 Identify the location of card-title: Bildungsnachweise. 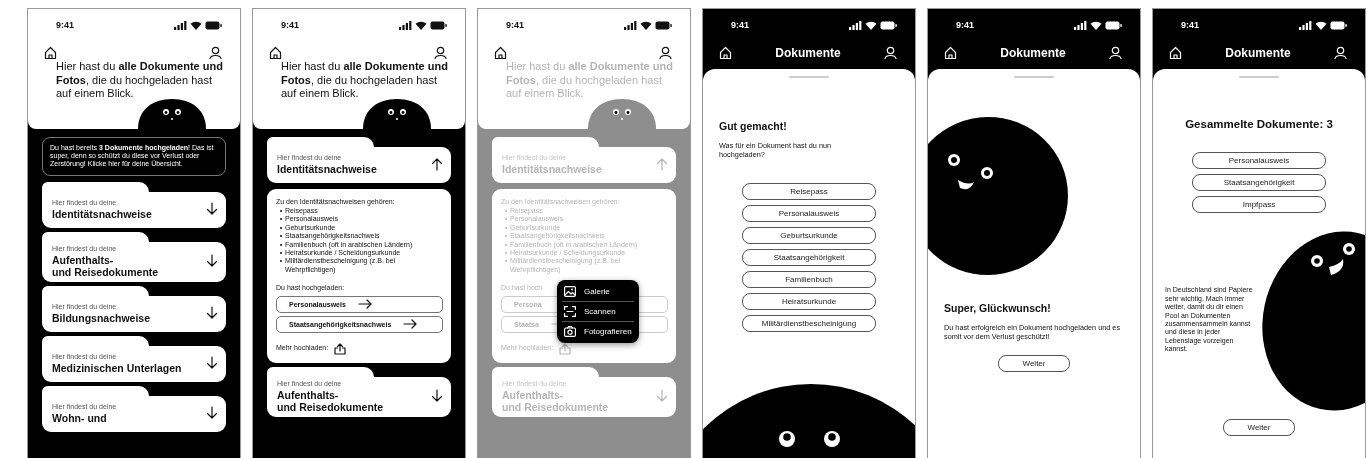
(102, 317).